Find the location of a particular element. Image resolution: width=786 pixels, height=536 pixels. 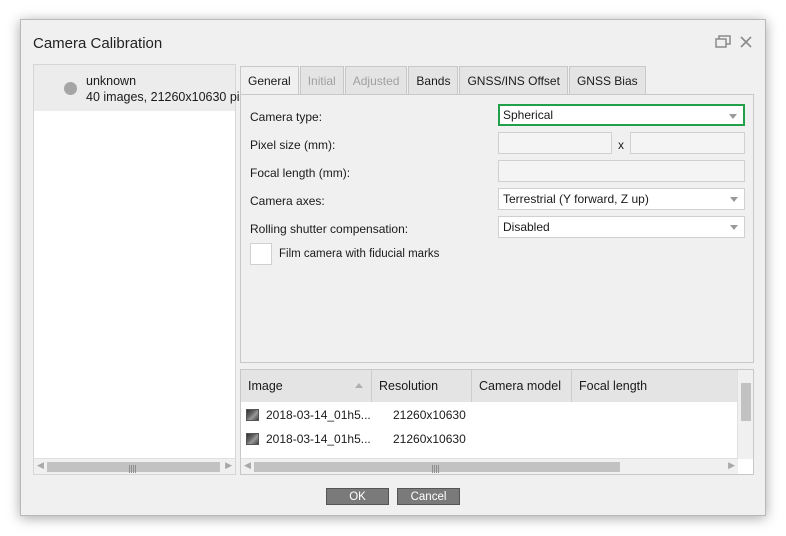

pixel-size-separator: x is located at coordinates (621, 145).